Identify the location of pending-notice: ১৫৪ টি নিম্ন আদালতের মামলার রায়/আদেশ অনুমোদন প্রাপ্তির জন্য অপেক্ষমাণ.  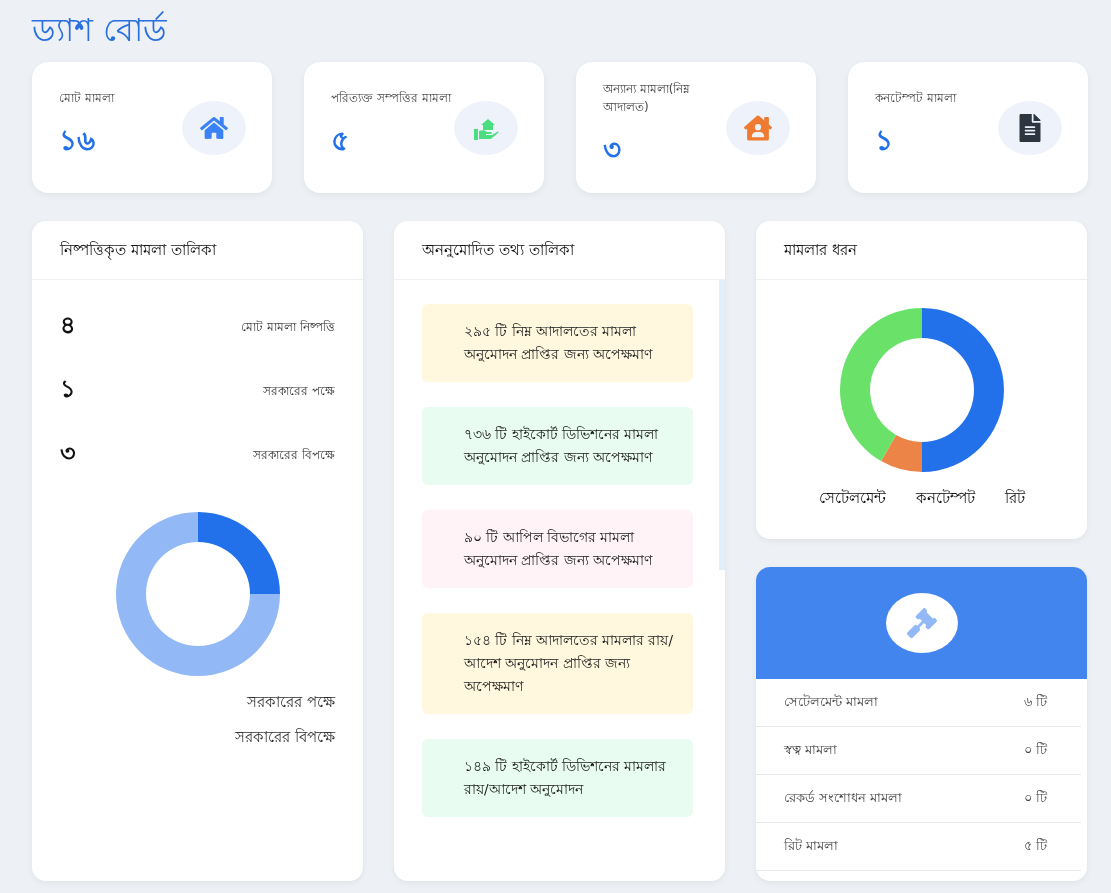
(557, 663).